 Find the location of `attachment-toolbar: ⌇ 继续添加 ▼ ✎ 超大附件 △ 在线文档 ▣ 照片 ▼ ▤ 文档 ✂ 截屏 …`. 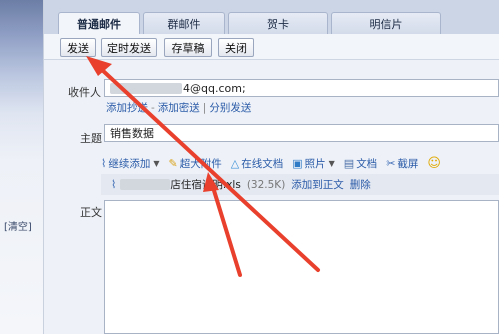

attachment-toolbar: ⌇ 继续添加 ▼ ✎ 超大附件 △ 在线文档 ▣ 照片 ▼ ▤ 文档 ✂ 截屏 … is located at coordinates (300, 163).